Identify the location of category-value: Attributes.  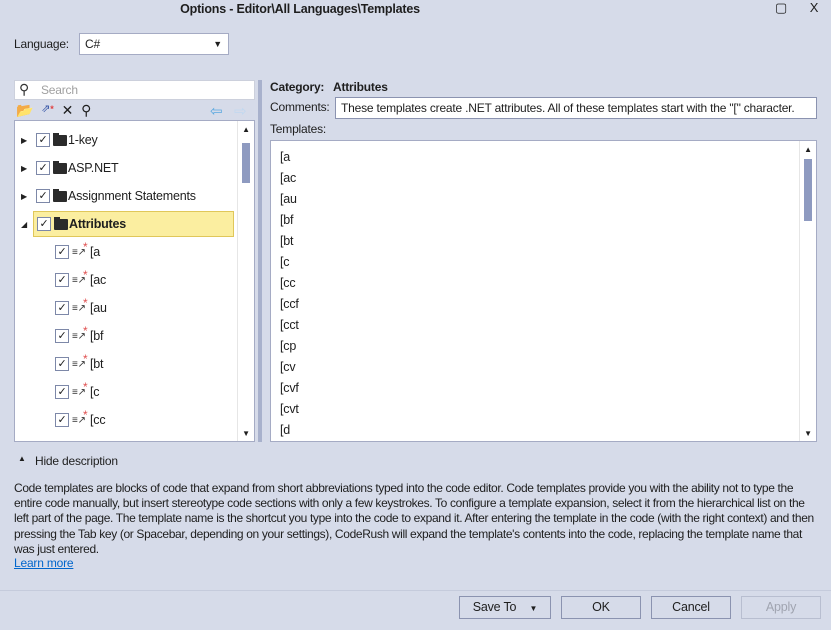
(360, 87).